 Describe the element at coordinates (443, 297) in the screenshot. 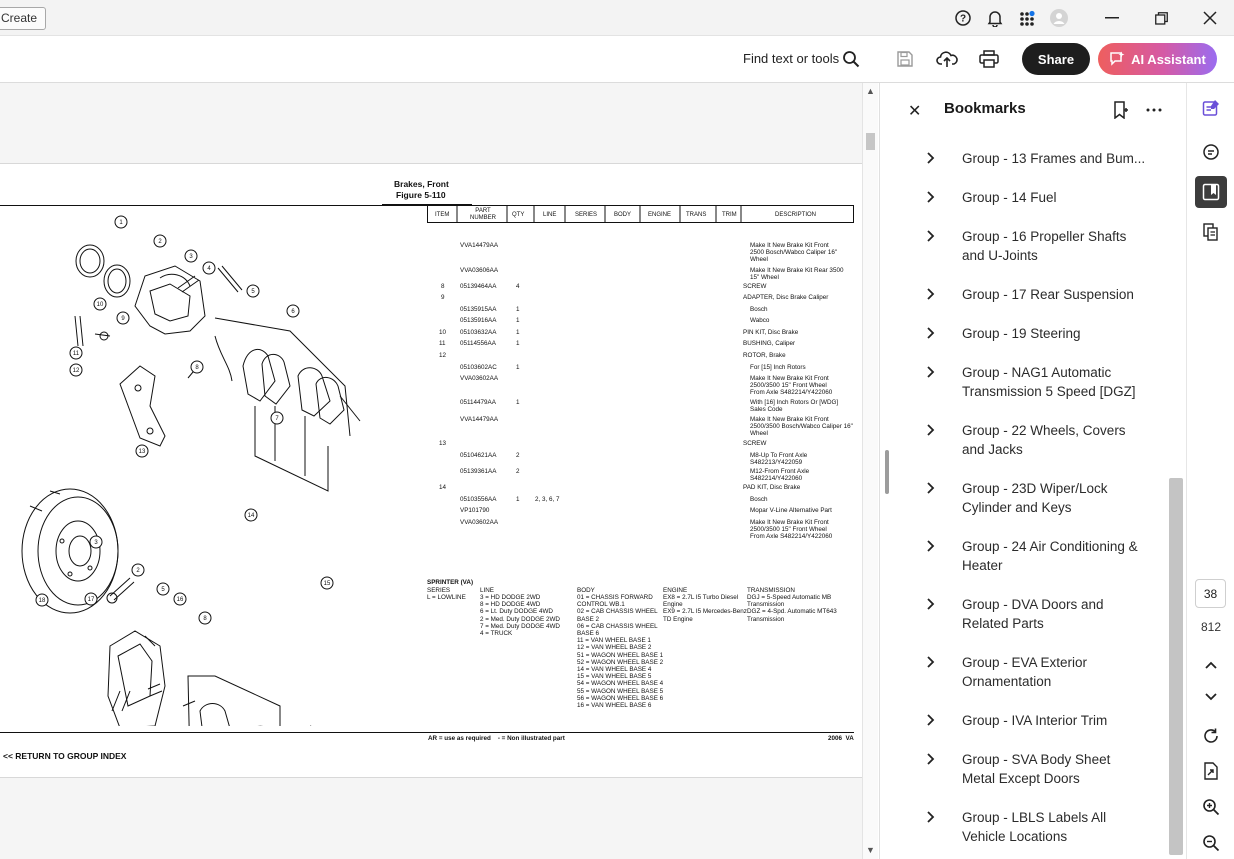

I see `row-4-item: 9` at that location.